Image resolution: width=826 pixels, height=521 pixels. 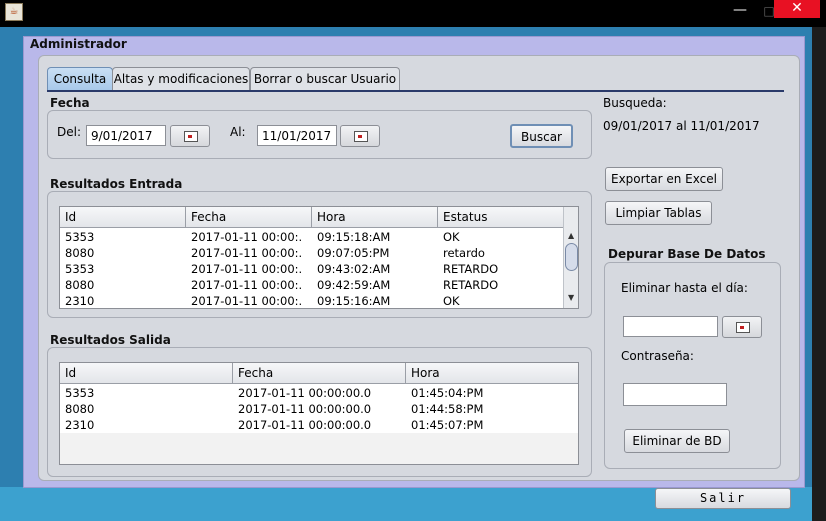 I want to click on table-row: 2310 2017-01-11 00:00:... 09:15:16:AM OK, so click(x=312, y=300).